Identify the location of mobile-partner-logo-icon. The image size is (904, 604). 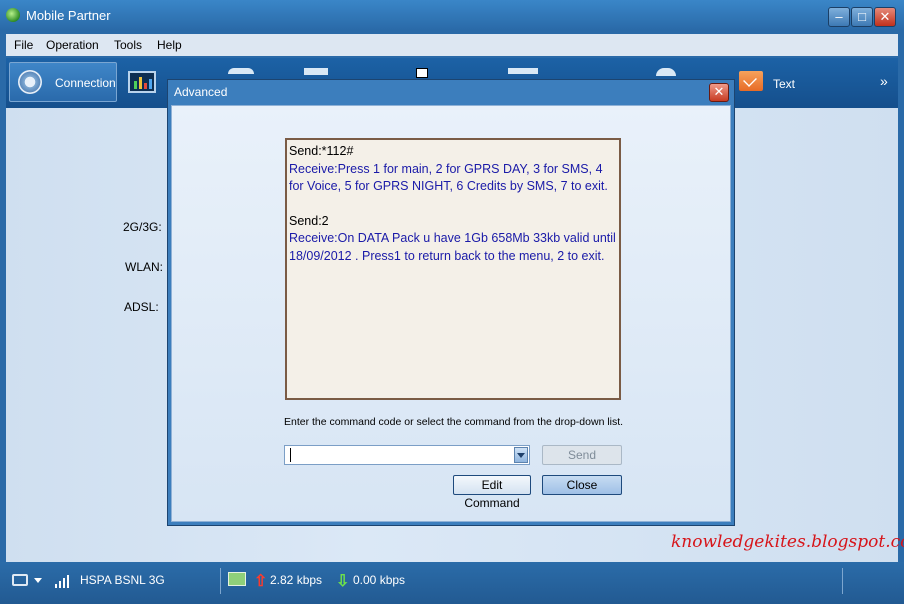
(13, 15).